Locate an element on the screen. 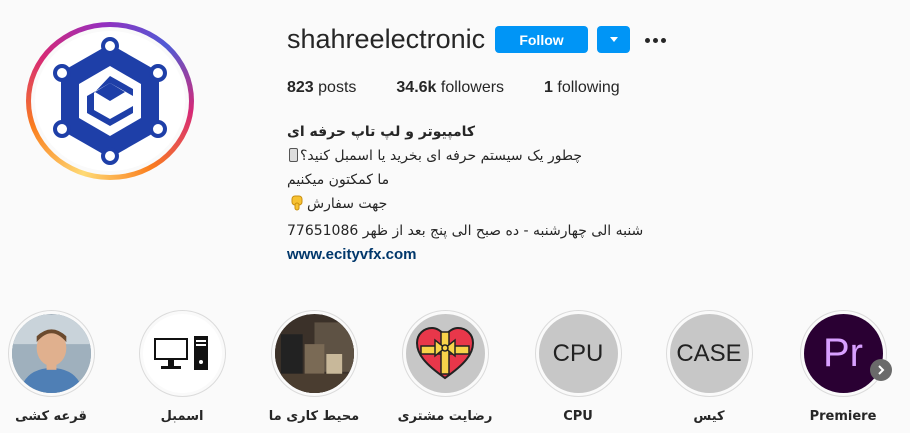  highlight-ring: CPU is located at coordinates (578, 353).